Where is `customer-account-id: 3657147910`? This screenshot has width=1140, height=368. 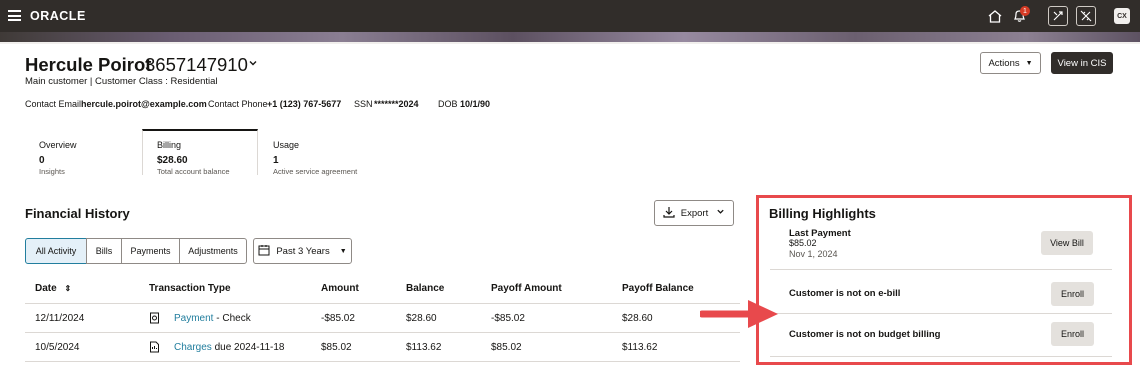
customer-account-id: 3657147910 is located at coordinates (196, 65).